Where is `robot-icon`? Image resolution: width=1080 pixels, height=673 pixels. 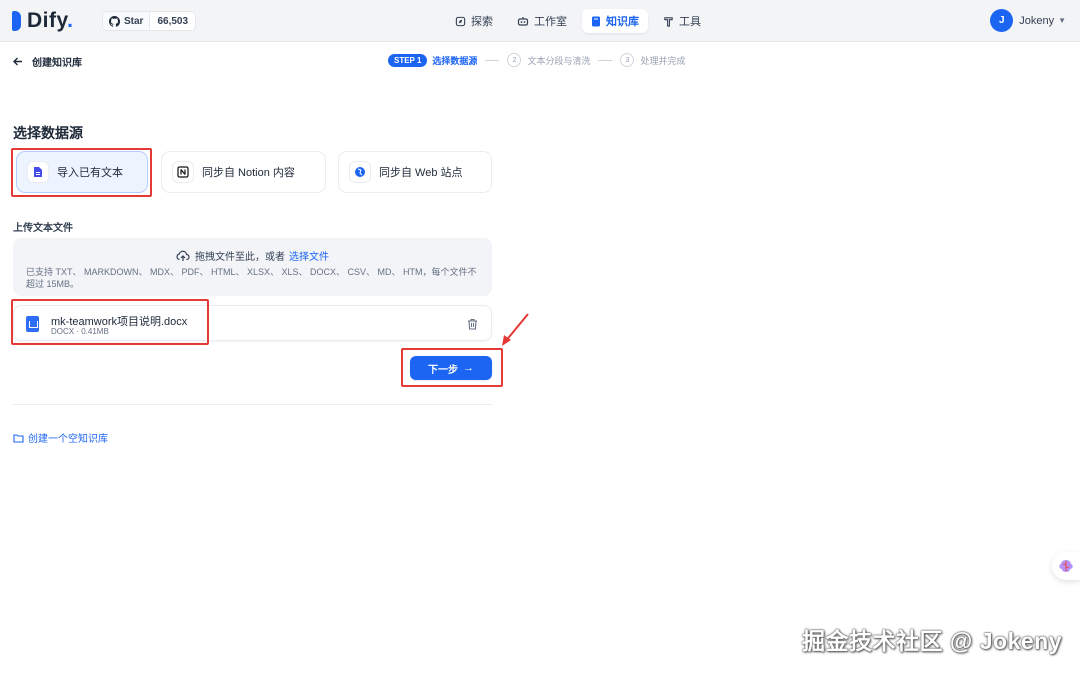 robot-icon is located at coordinates (523, 21).